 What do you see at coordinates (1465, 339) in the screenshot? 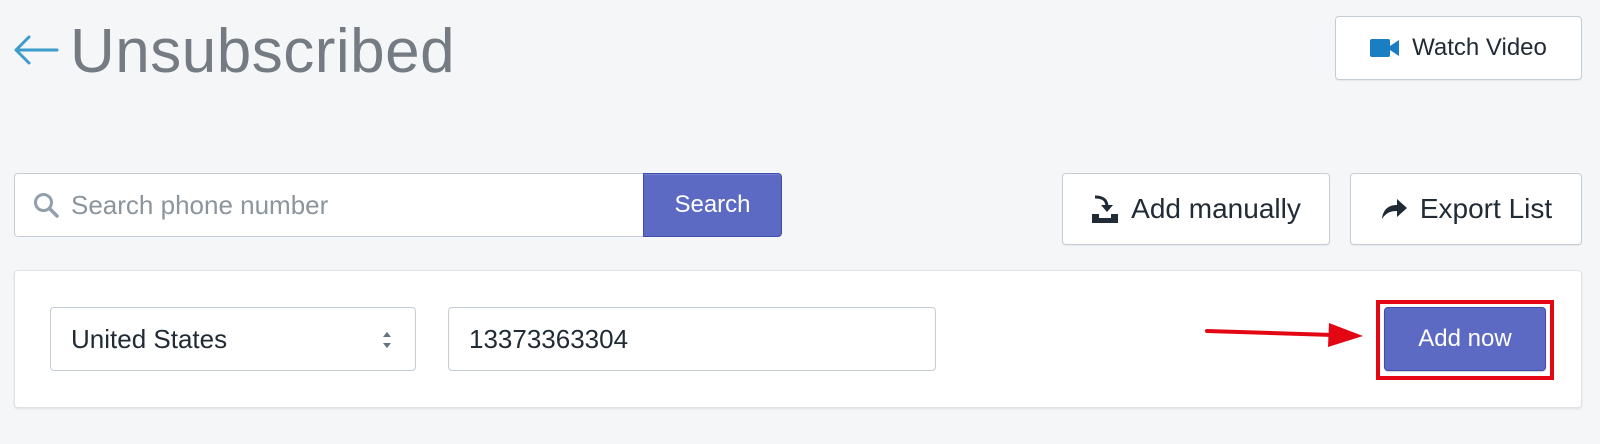
I see `add-now-button: Add now` at bounding box center [1465, 339].